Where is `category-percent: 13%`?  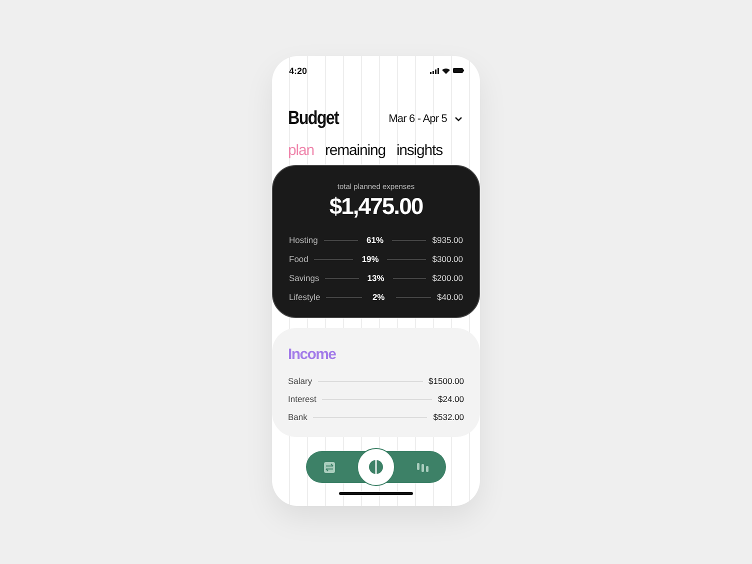 category-percent: 13% is located at coordinates (376, 278).